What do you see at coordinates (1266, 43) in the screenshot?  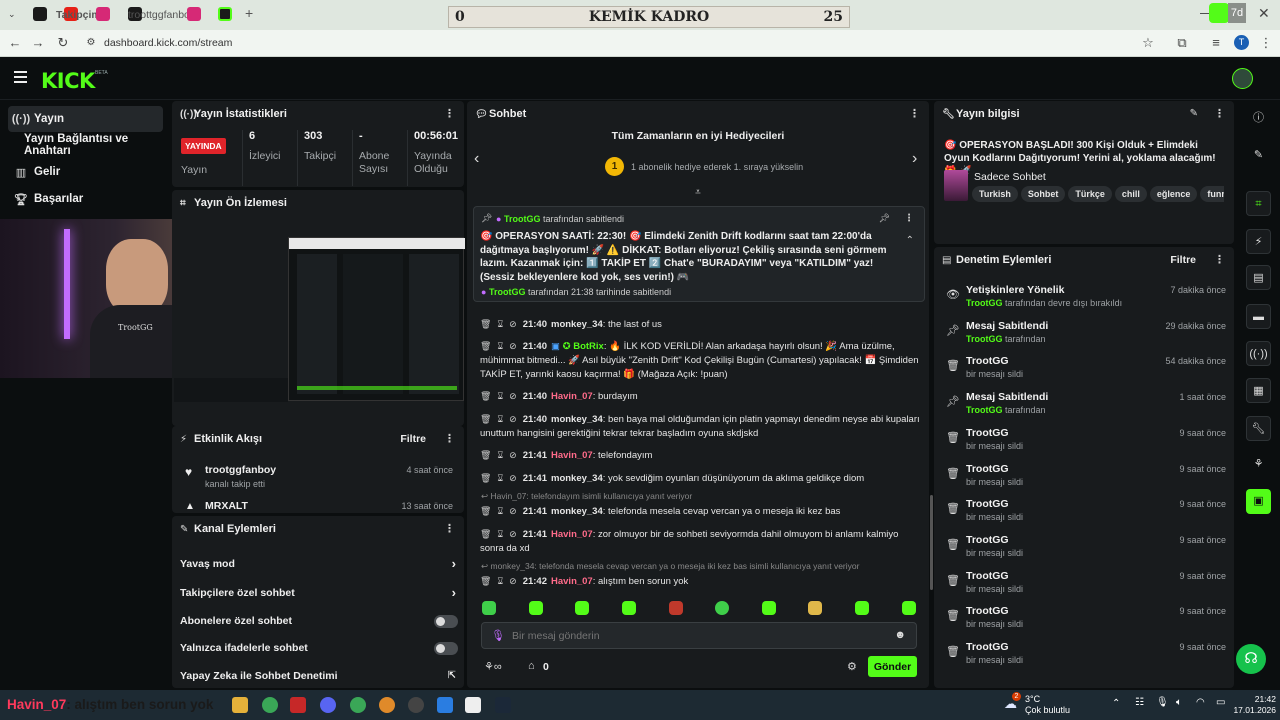 I see `browser-menu-icon: ⋮` at bounding box center [1266, 43].